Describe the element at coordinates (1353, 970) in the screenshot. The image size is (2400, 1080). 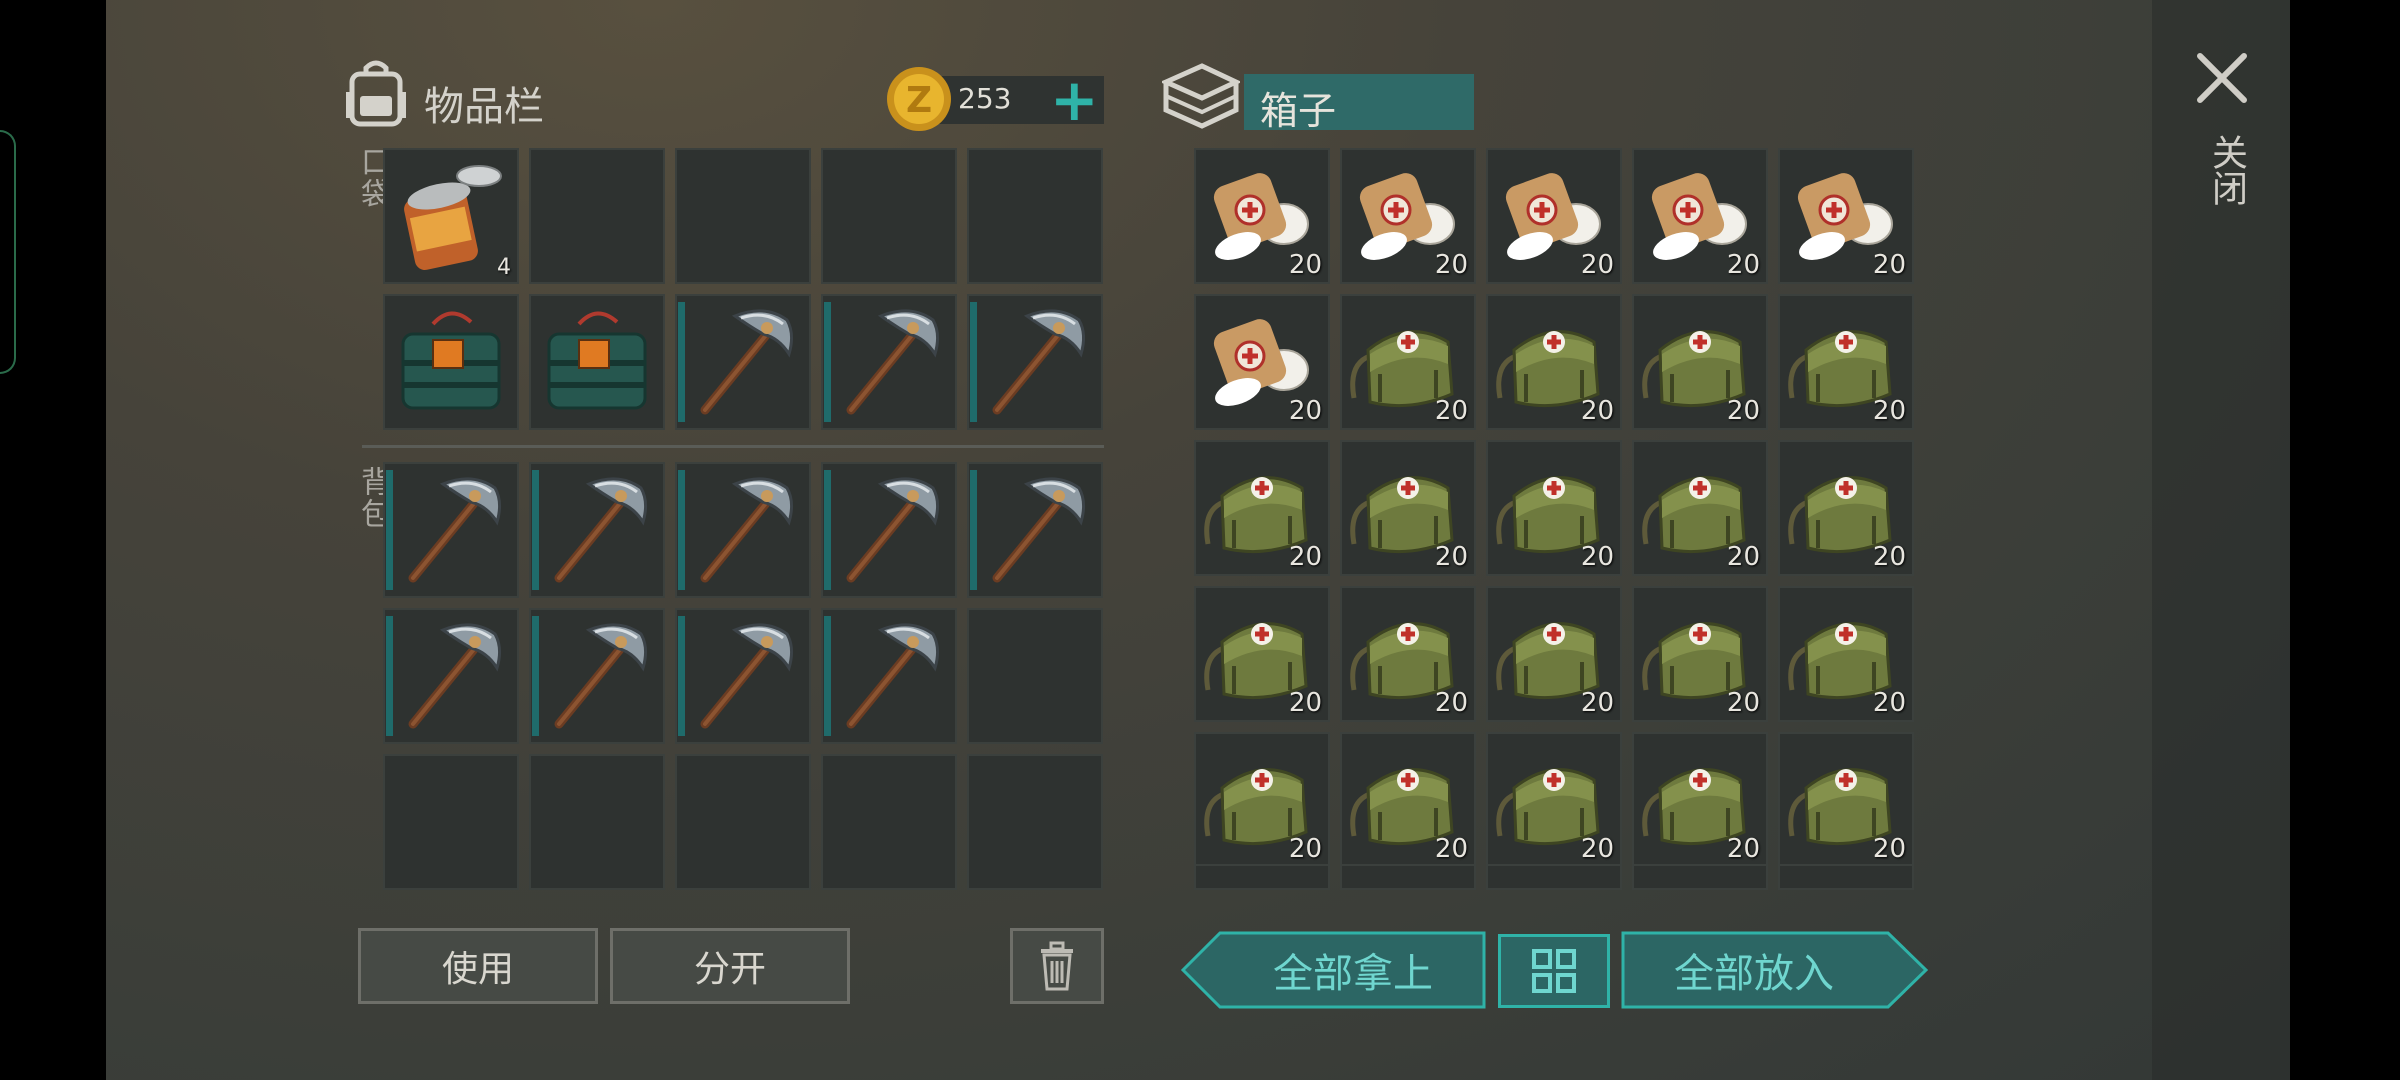
I see `take-all-button: 全部拿上` at that location.